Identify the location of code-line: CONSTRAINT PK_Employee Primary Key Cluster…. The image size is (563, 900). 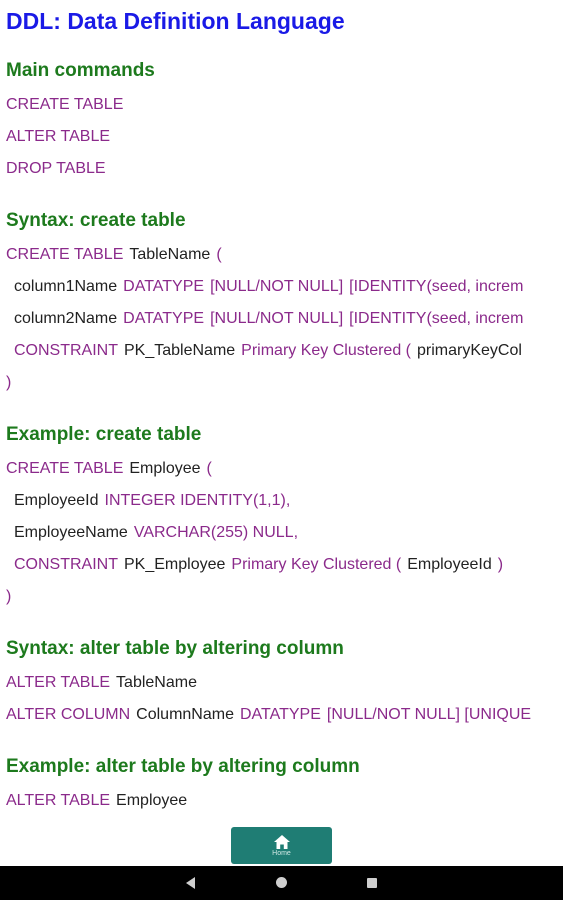
(258, 565).